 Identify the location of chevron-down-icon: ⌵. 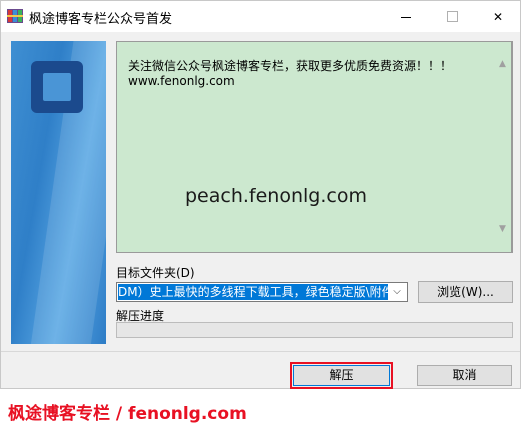
(397, 292).